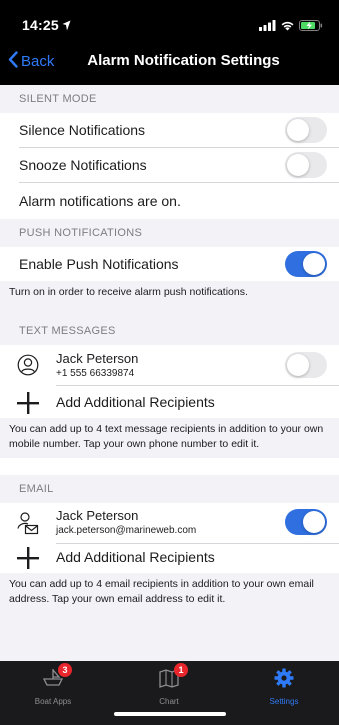  I want to click on section-header-text-messages: TEXT MESSAGES, so click(169, 331).